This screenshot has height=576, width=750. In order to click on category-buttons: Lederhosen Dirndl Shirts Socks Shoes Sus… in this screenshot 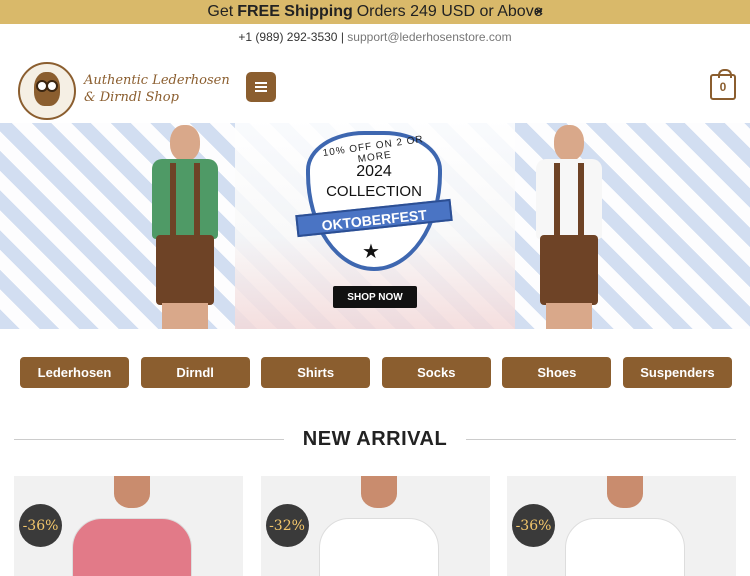, I will do `click(376, 372)`.